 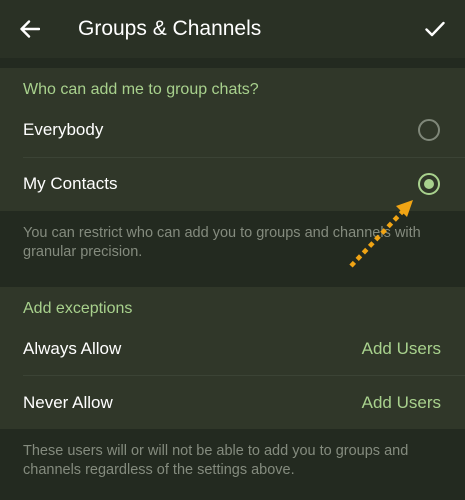 What do you see at coordinates (381, 234) in the screenshot?
I see `annotation-arrow-icon` at bounding box center [381, 234].